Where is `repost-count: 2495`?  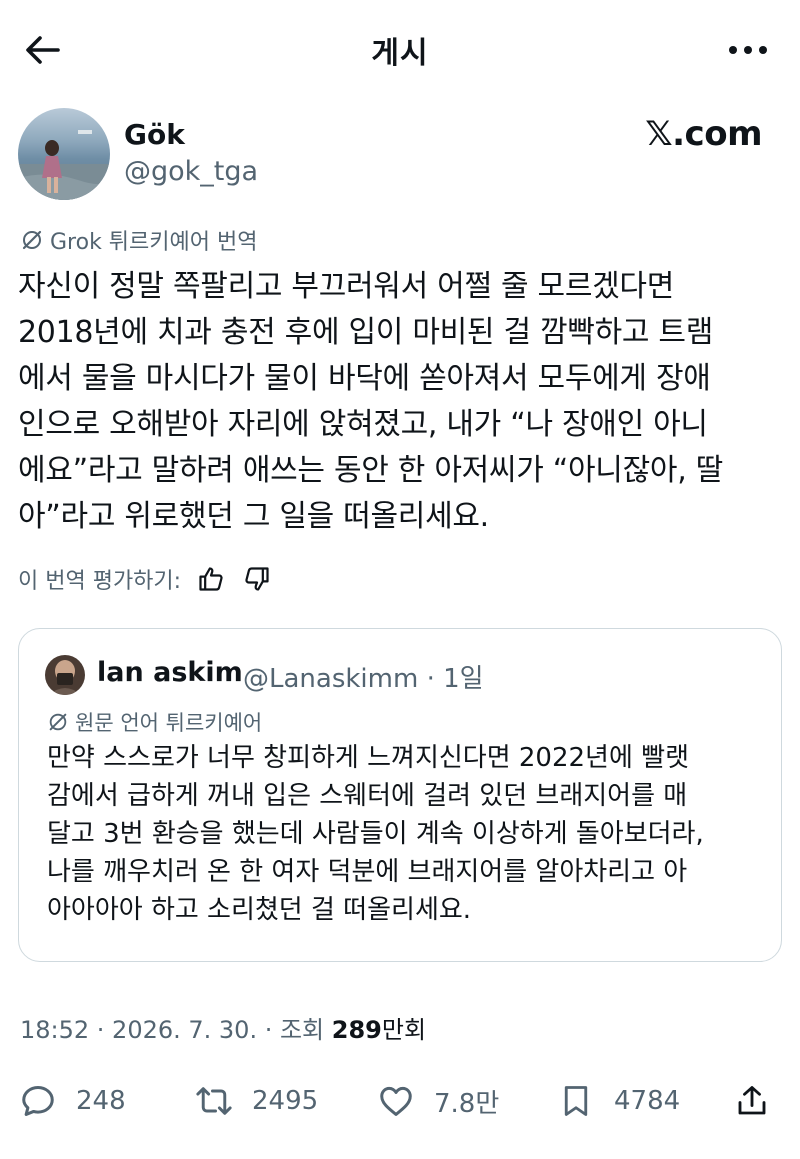 repost-count: 2495 is located at coordinates (285, 1101).